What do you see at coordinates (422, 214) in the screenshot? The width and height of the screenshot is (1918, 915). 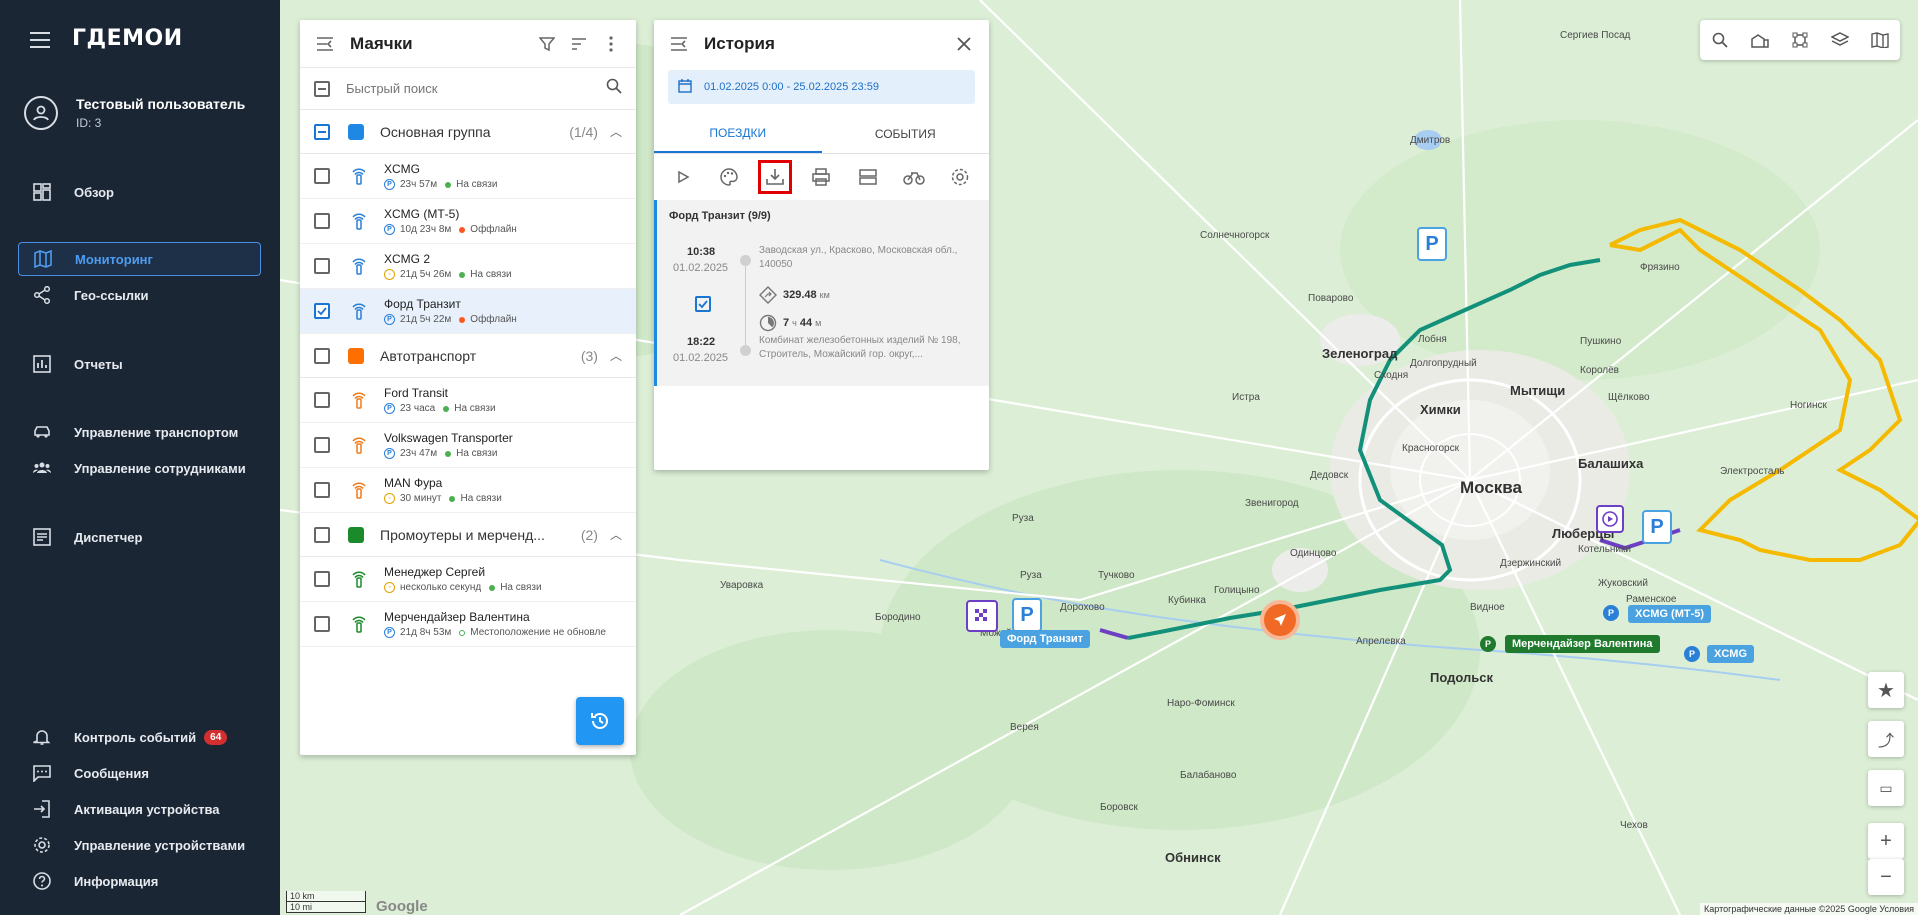 I see `device-name: XCMG (МТ-5)` at bounding box center [422, 214].